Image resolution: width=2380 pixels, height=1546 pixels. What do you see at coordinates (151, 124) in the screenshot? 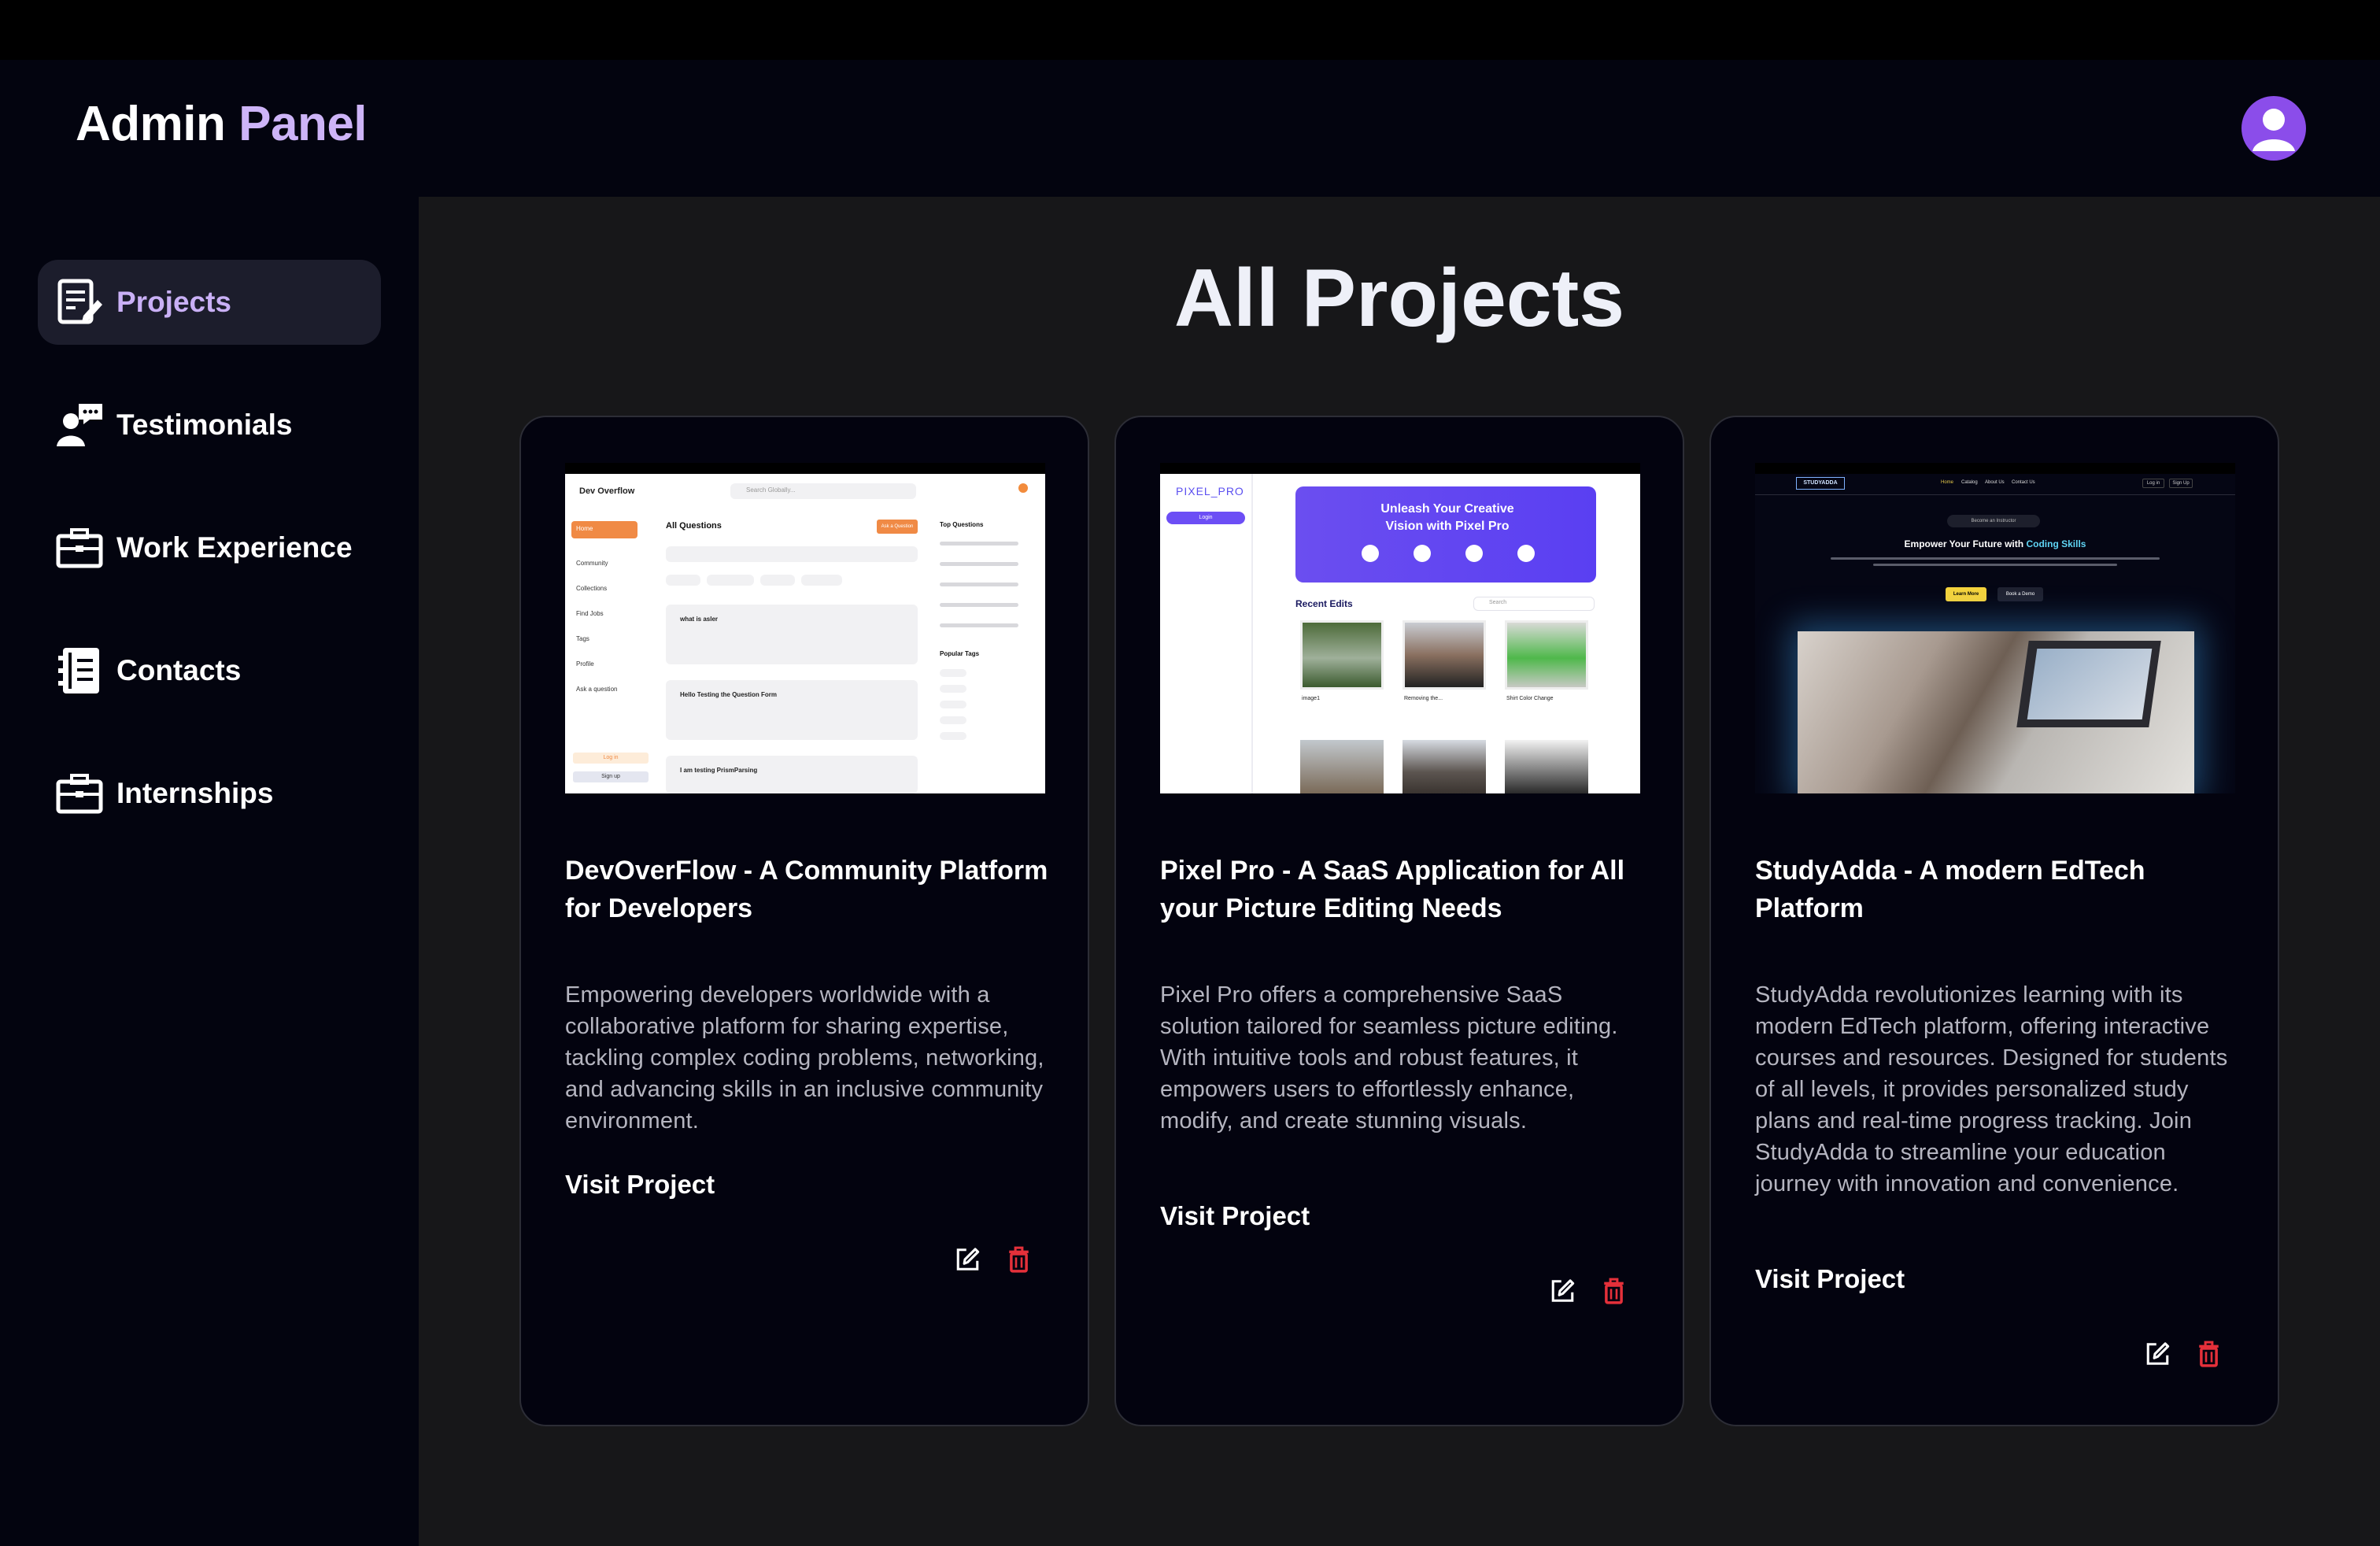
I see `app-title-main: Admin` at bounding box center [151, 124].